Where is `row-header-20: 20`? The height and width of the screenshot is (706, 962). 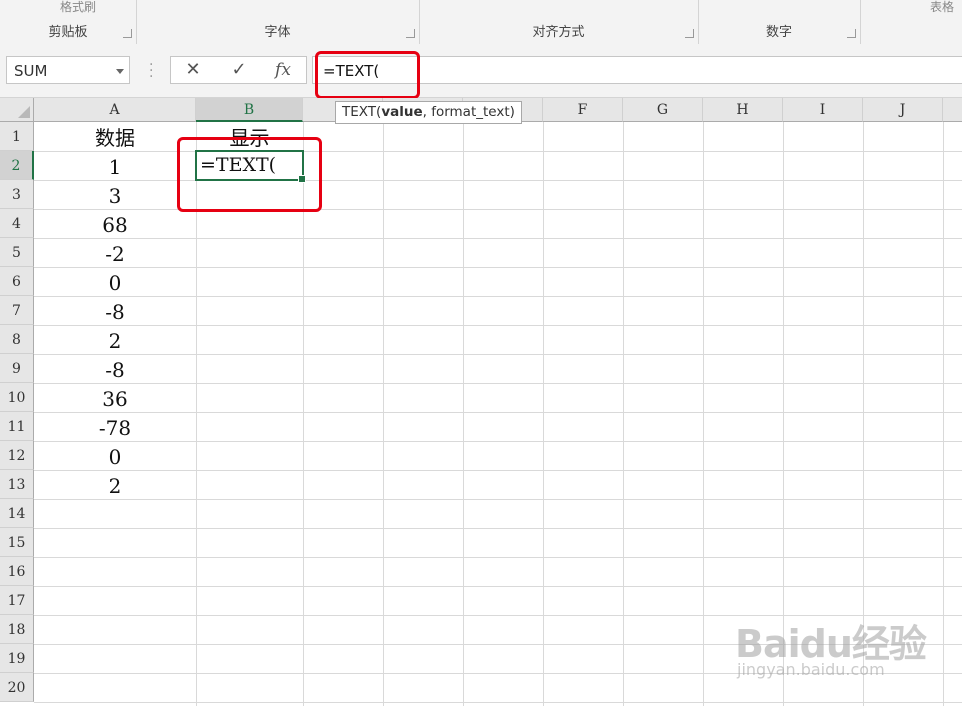 row-header-20: 20 is located at coordinates (17, 687).